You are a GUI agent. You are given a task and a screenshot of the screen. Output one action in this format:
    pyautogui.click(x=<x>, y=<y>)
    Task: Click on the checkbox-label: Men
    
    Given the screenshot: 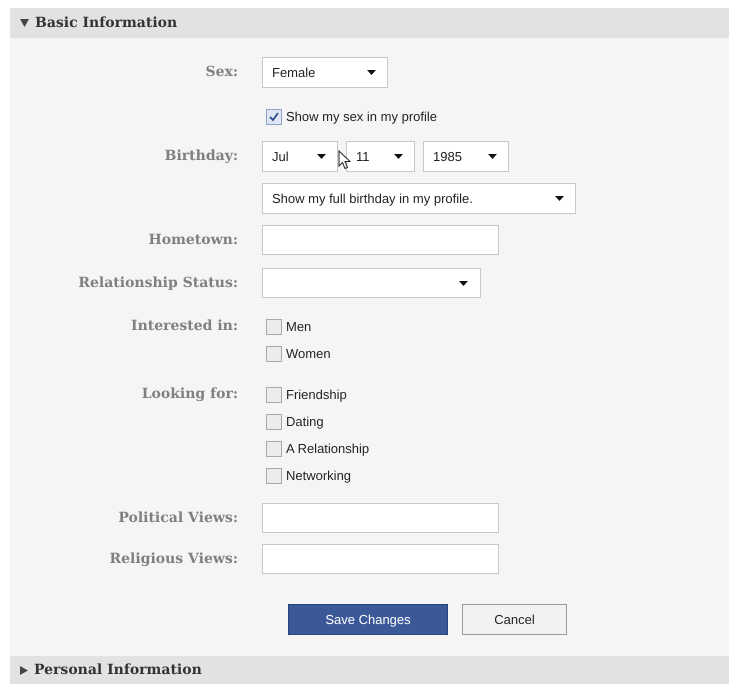 What is the action you would take?
    pyautogui.click(x=299, y=327)
    